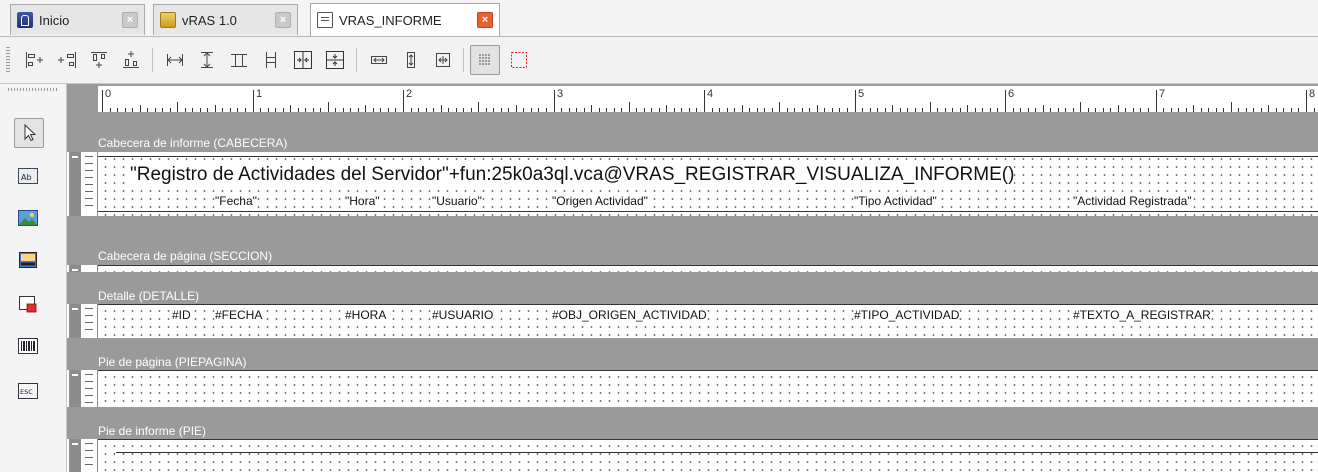 This screenshot has height=472, width=1318. What do you see at coordinates (362, 201) in the screenshot?
I see `header-hora: "Hora"` at bounding box center [362, 201].